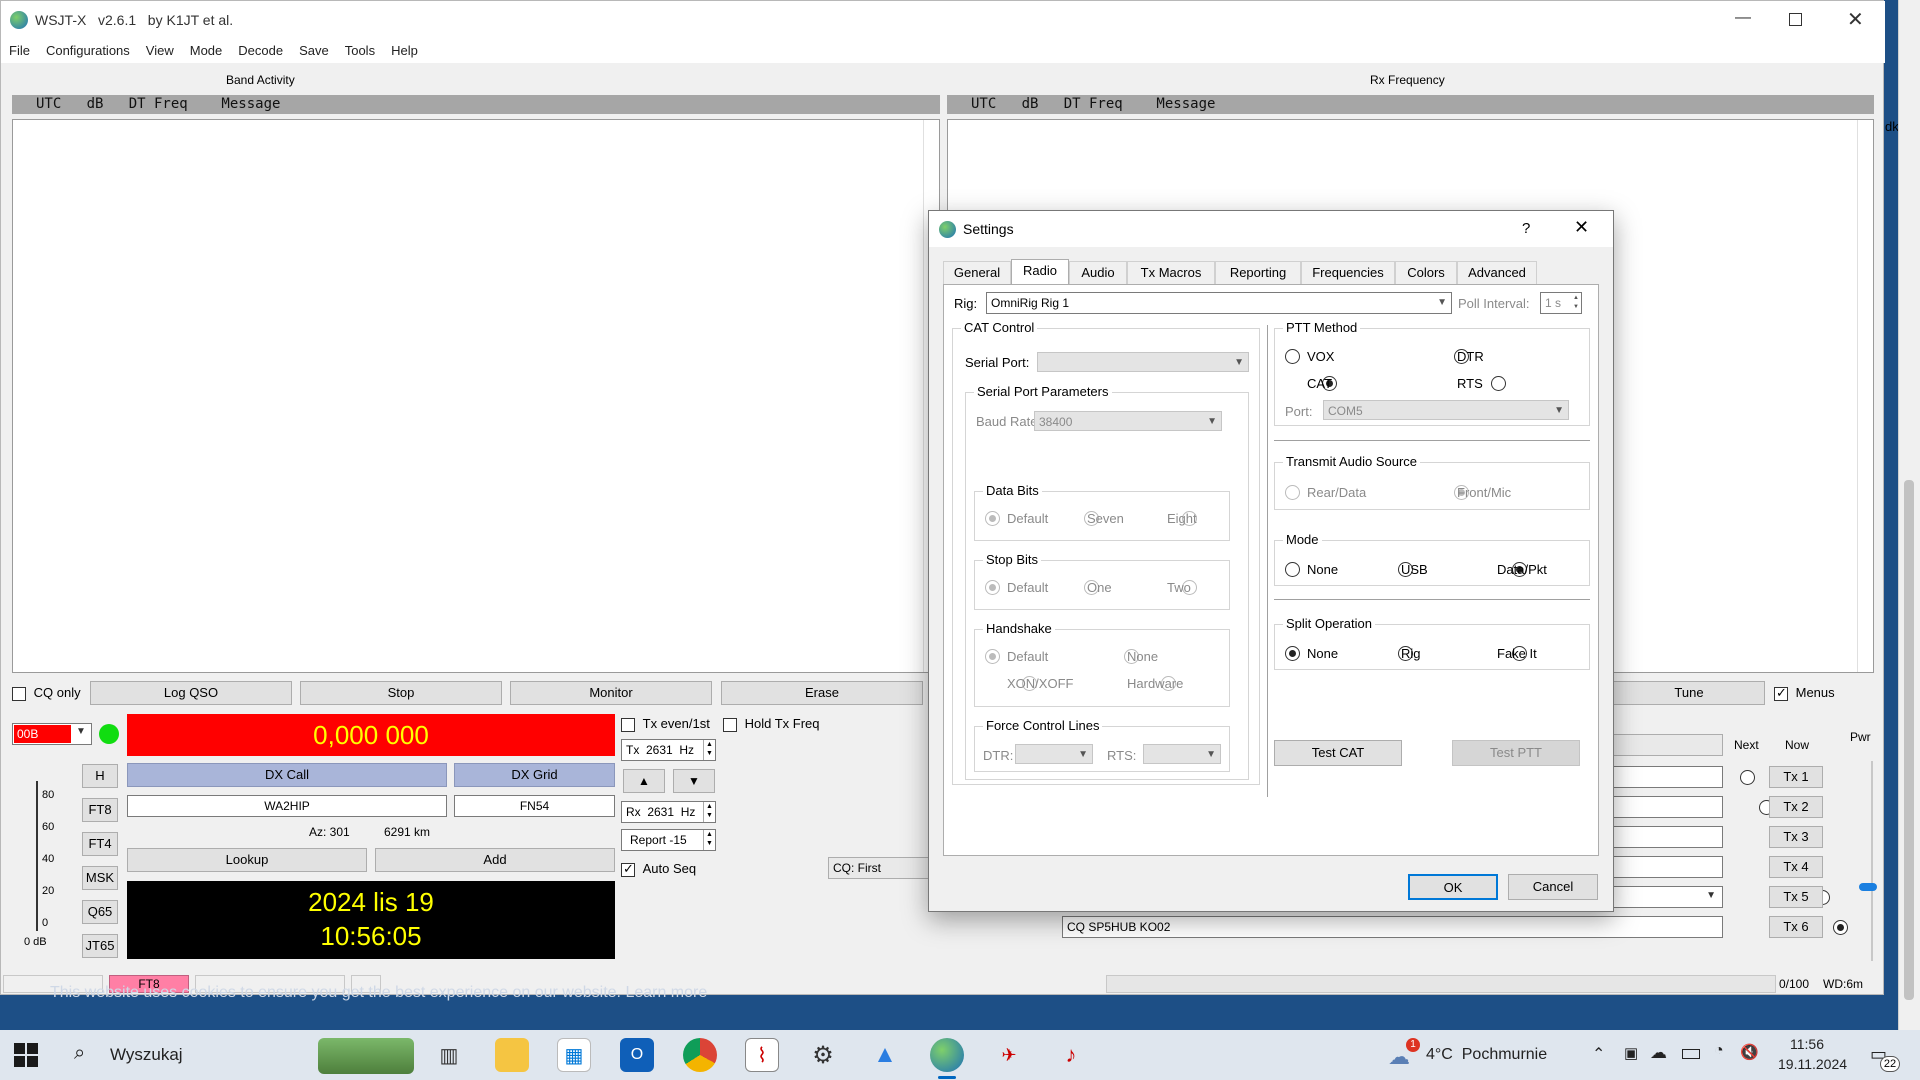 This screenshot has width=1920, height=1080. What do you see at coordinates (1598, 1054) in the screenshot?
I see `chevron-up-icon: ⌃` at bounding box center [1598, 1054].